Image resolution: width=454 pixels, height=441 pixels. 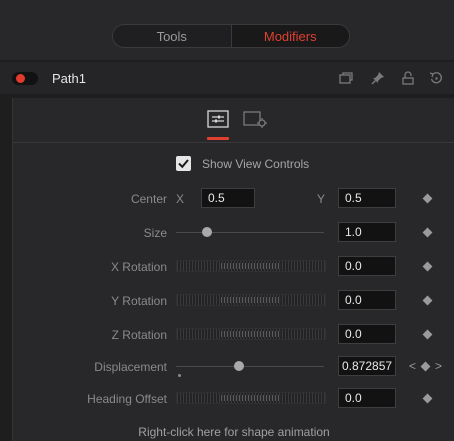 I want to click on center-keyframe-icon, so click(x=427, y=198).